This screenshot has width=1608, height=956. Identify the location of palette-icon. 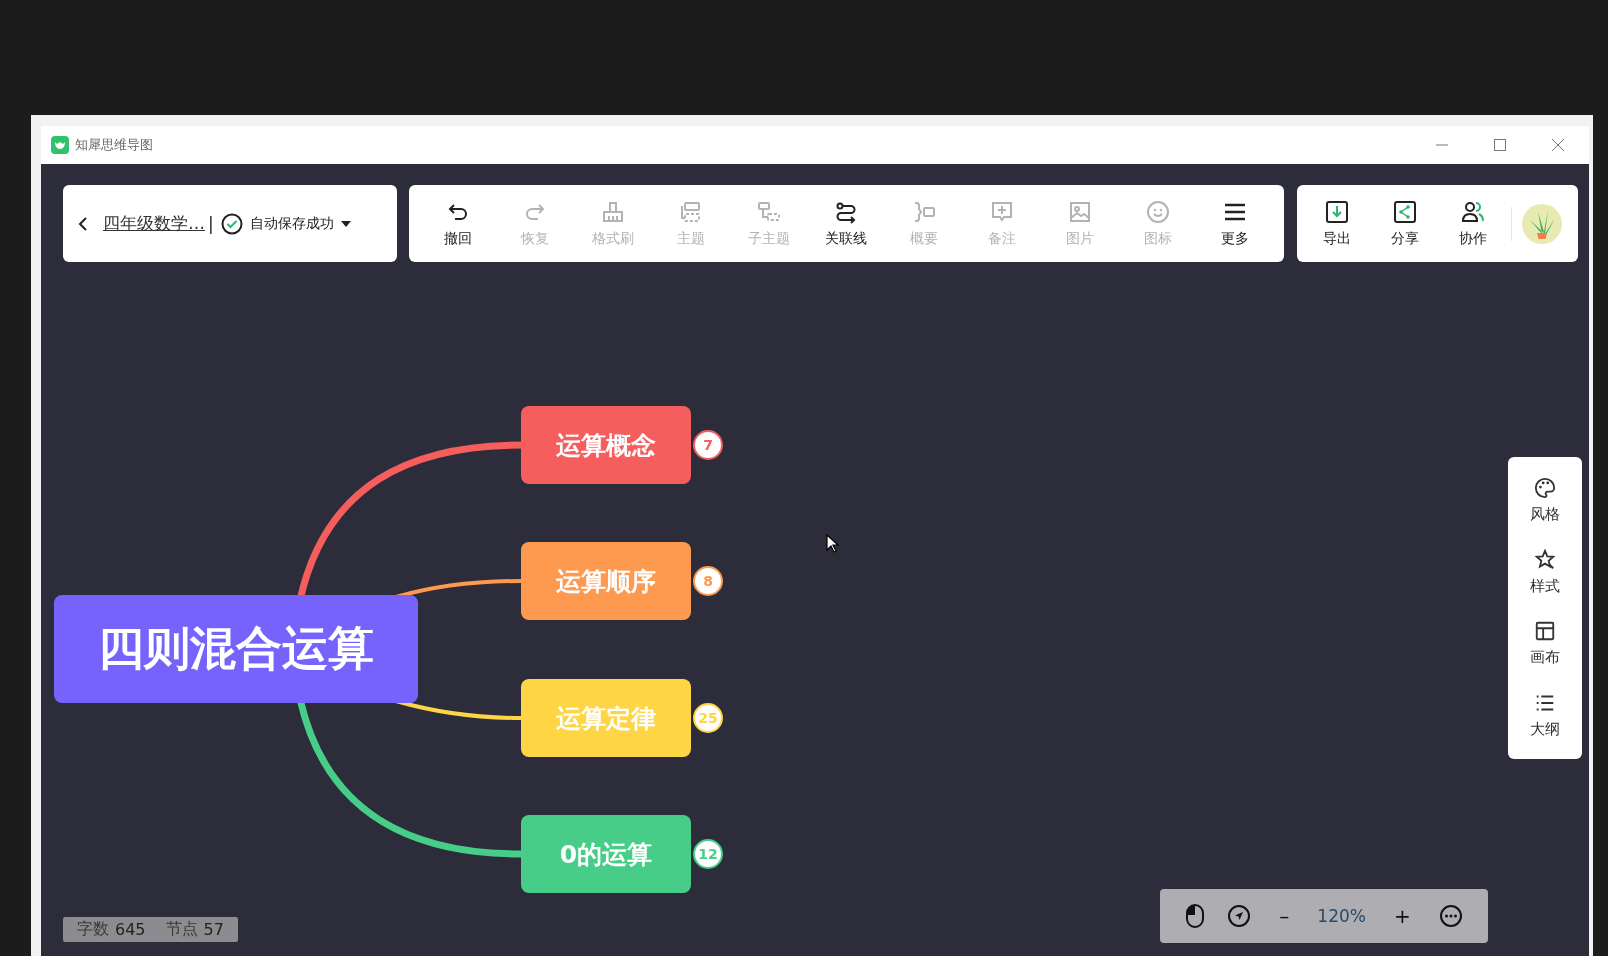
(1545, 488).